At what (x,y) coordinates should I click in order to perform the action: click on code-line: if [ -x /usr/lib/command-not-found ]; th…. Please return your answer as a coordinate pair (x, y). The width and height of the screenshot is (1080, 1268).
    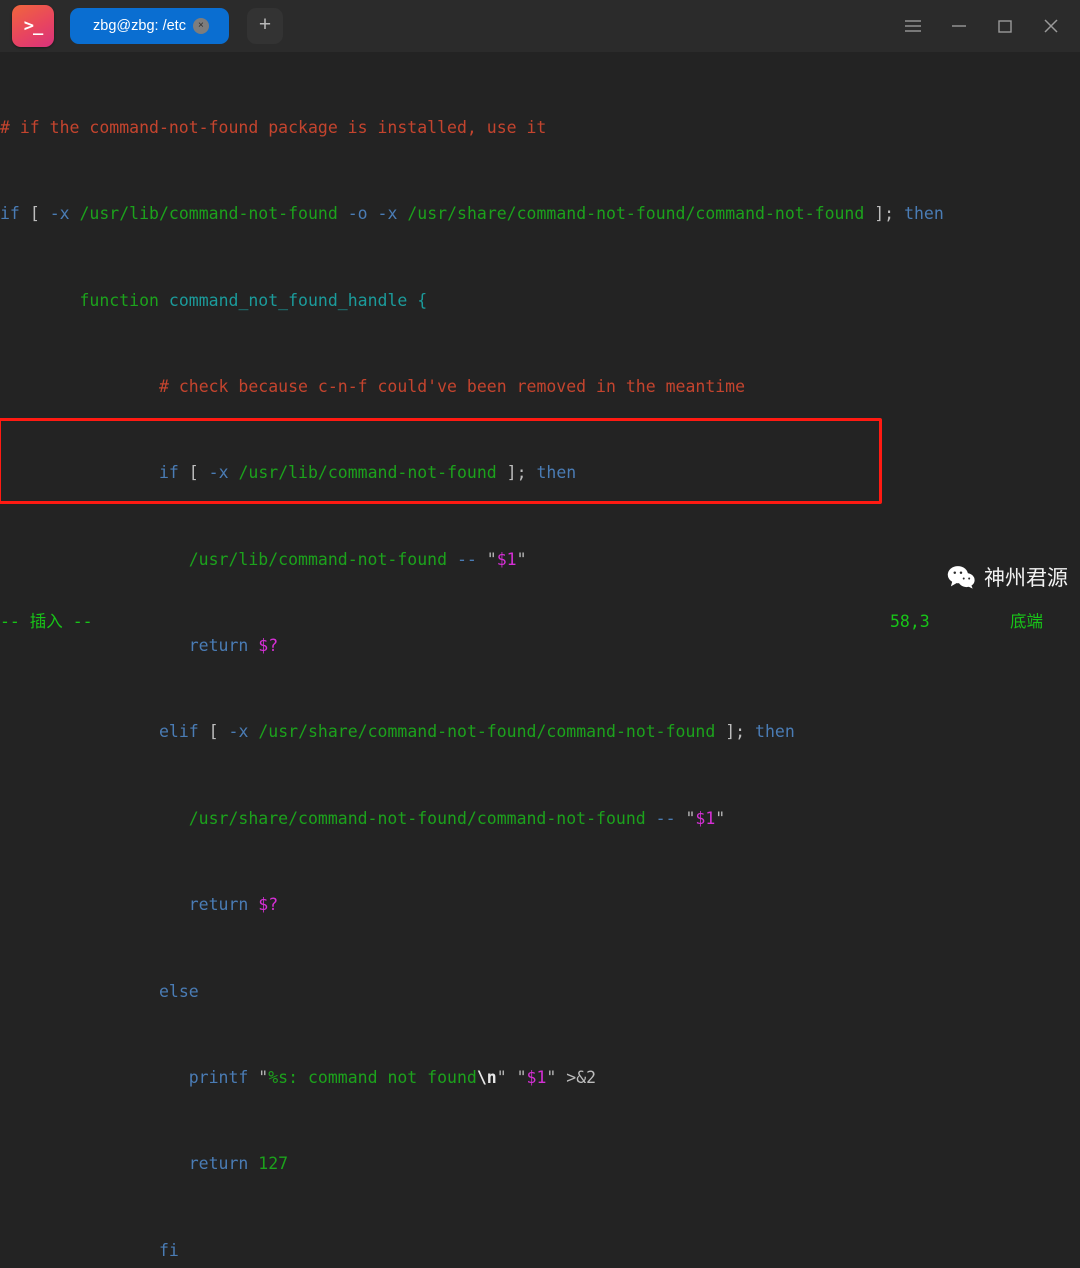
    Looking at the image, I should click on (367, 473).